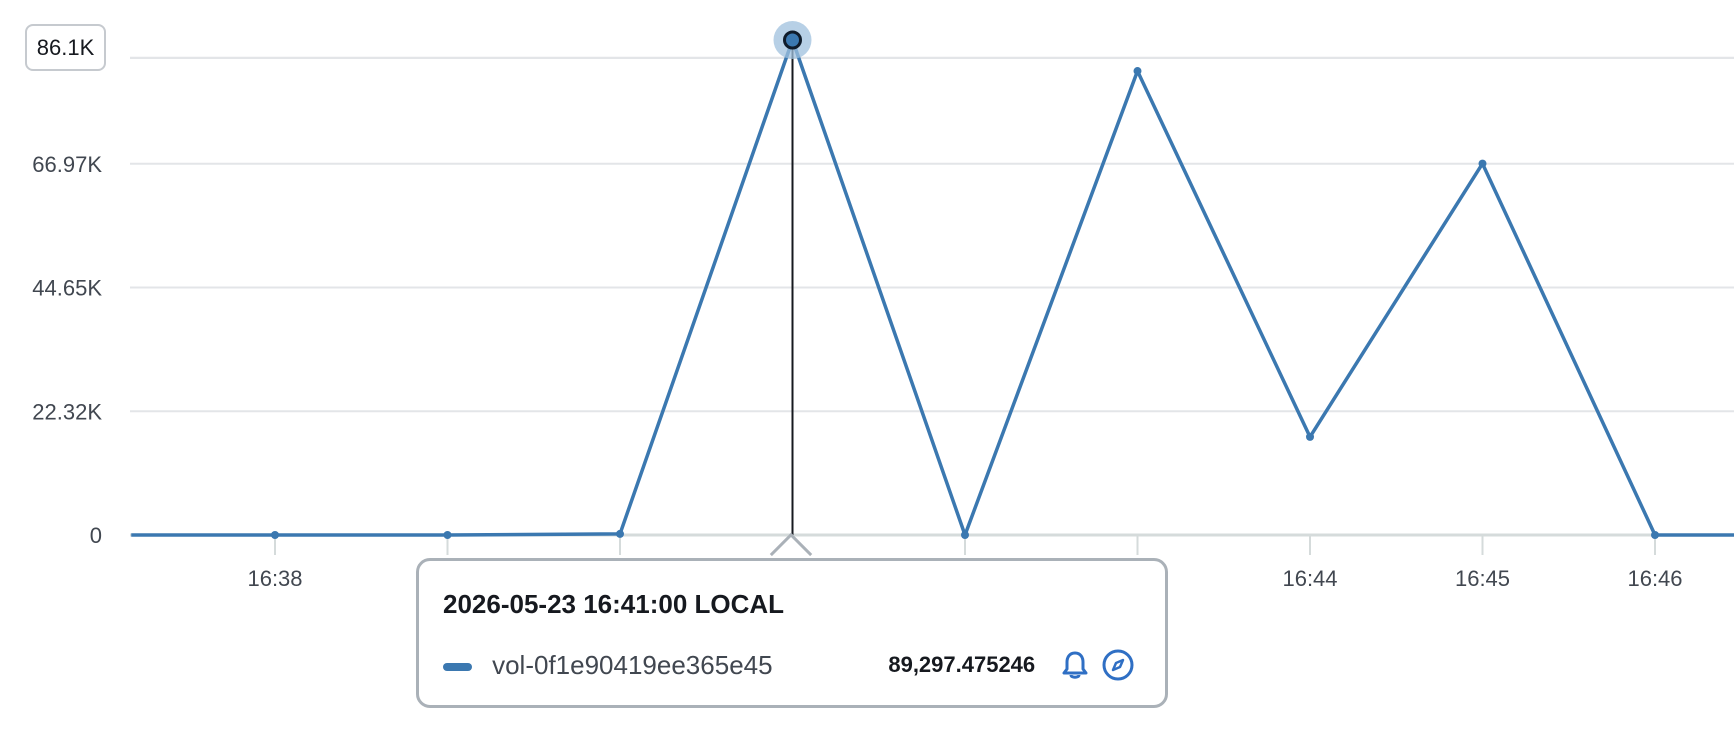  I want to click on tooltip-series-name: vol-0f1e90419ee365e45, so click(632, 664).